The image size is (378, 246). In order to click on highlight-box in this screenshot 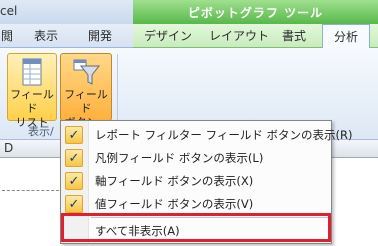, I will do `click(196, 227)`.